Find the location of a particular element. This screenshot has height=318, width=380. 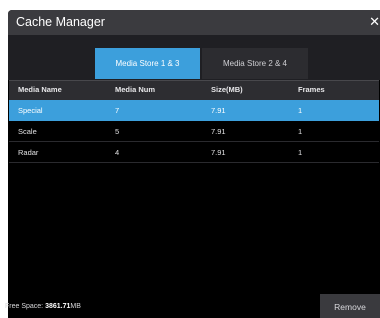

tab-media-store-2-4: Media Store 2 & 4 is located at coordinates (255, 63).